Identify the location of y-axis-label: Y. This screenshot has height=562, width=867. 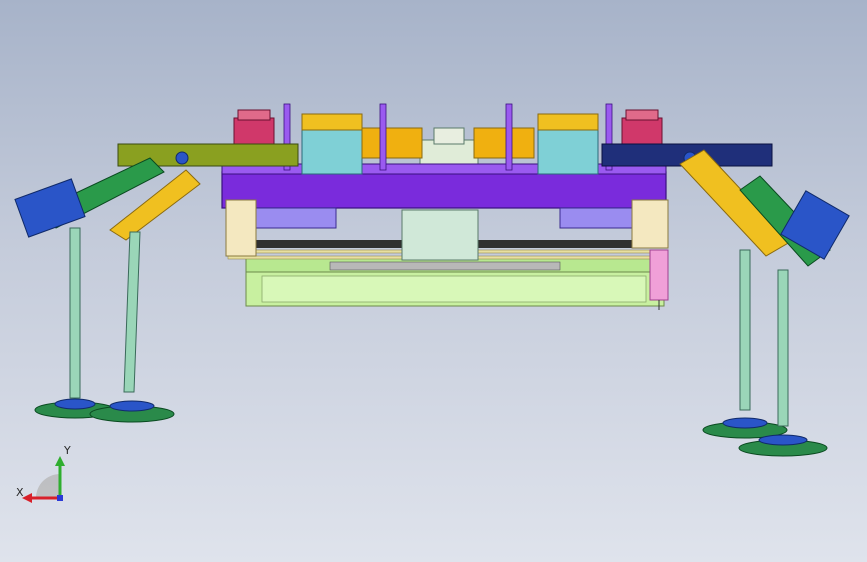
(67, 450).